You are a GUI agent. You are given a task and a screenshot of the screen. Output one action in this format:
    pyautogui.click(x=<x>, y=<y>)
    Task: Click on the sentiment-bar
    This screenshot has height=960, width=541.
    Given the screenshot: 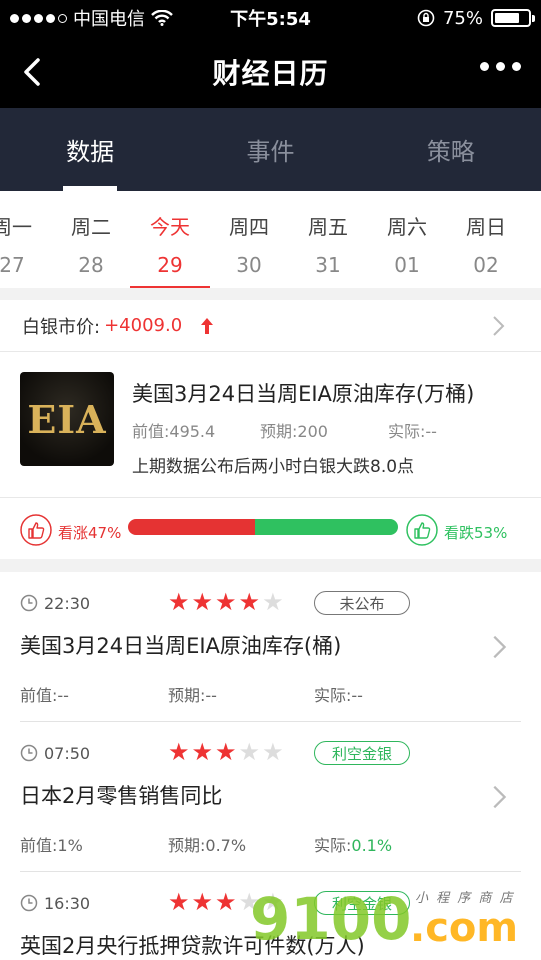 What is the action you would take?
    pyautogui.click(x=263, y=527)
    